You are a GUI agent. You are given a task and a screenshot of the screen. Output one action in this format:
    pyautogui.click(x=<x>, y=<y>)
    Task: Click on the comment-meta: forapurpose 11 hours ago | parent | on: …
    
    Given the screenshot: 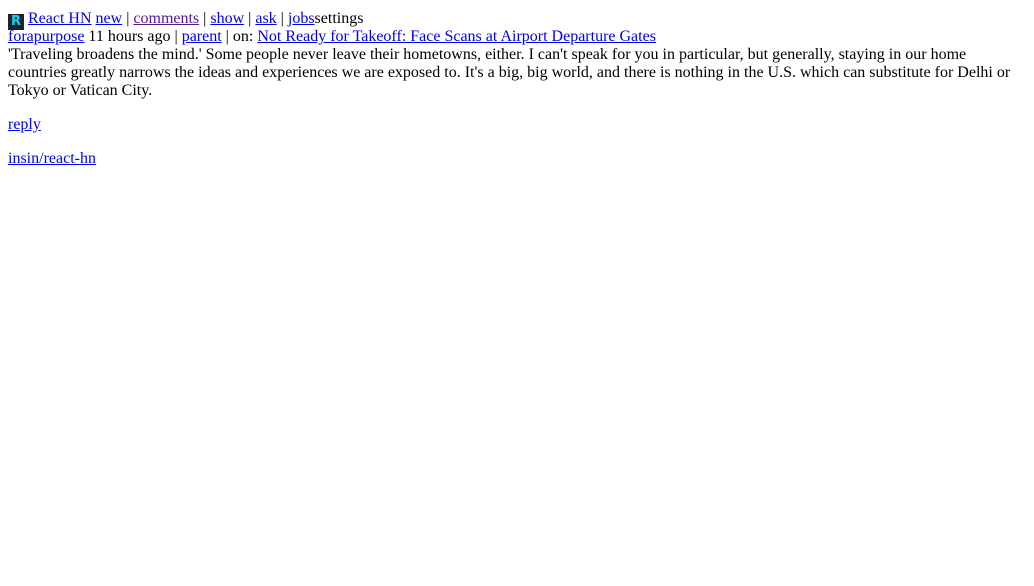 What is the action you would take?
    pyautogui.click(x=517, y=37)
    